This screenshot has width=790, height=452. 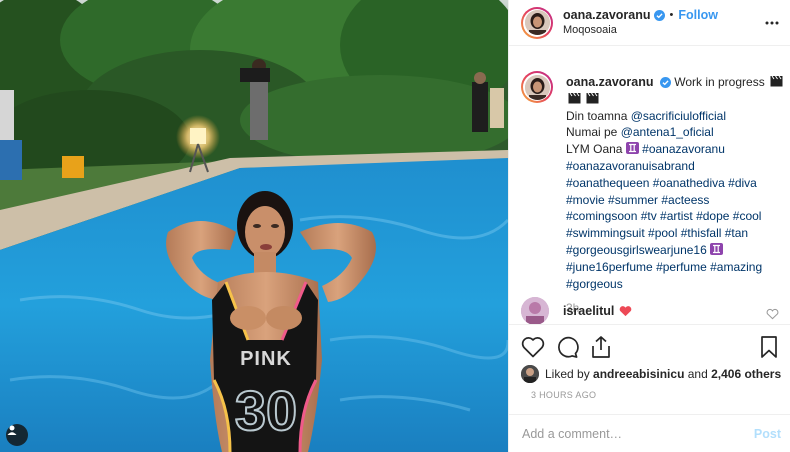 I want to click on commenter-username: israelitul, so click(x=588, y=311).